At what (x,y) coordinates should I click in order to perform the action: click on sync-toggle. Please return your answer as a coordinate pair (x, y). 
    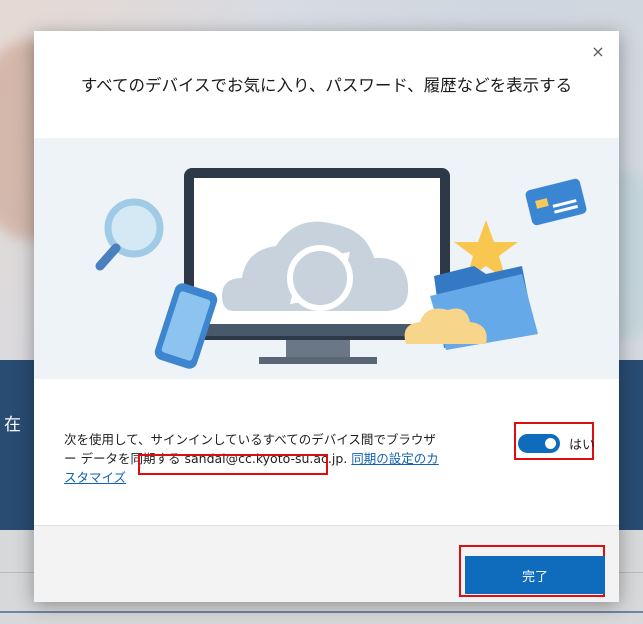
    Looking at the image, I should click on (539, 443).